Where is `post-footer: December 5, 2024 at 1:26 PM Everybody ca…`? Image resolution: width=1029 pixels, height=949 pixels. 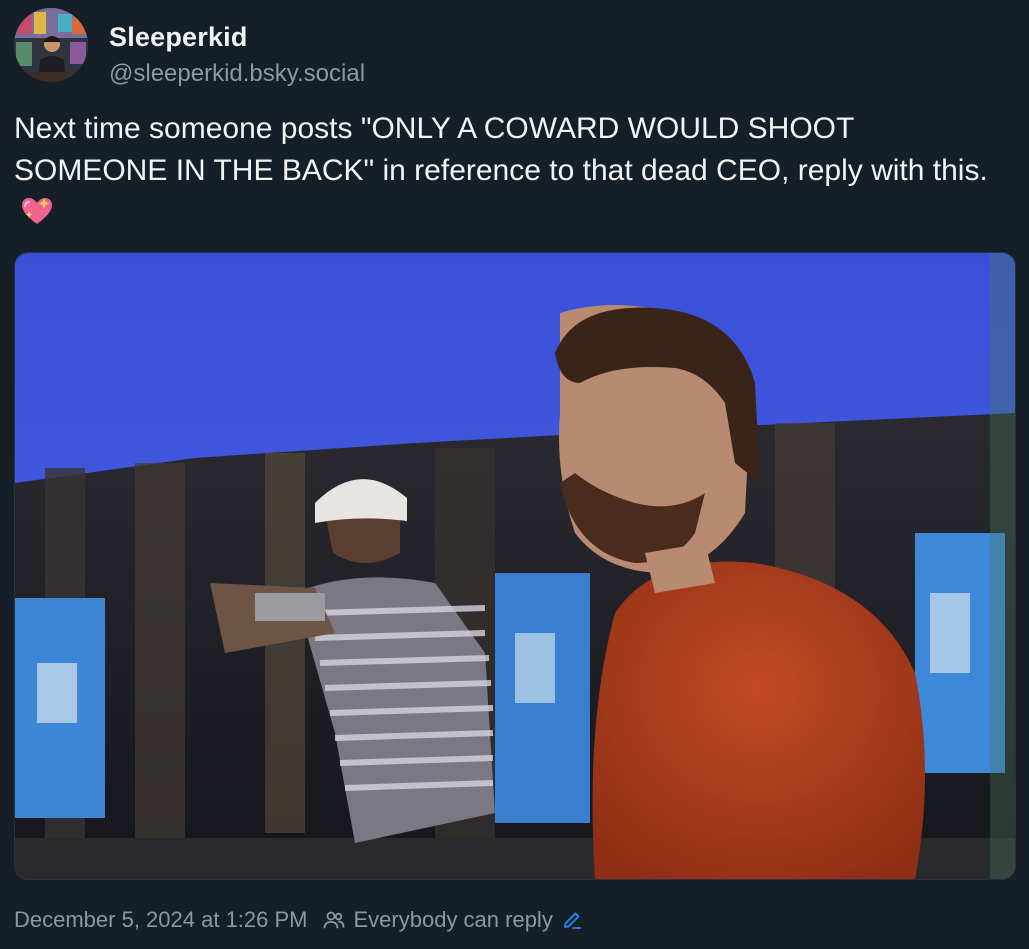
post-footer: December 5, 2024 at 1:26 PM Everybody ca… is located at coordinates (298, 920).